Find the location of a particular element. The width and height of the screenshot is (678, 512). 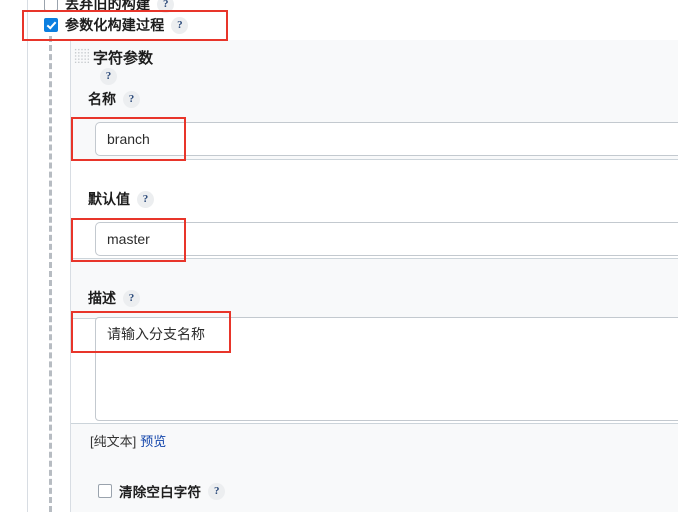

name-input is located at coordinates (386, 139).